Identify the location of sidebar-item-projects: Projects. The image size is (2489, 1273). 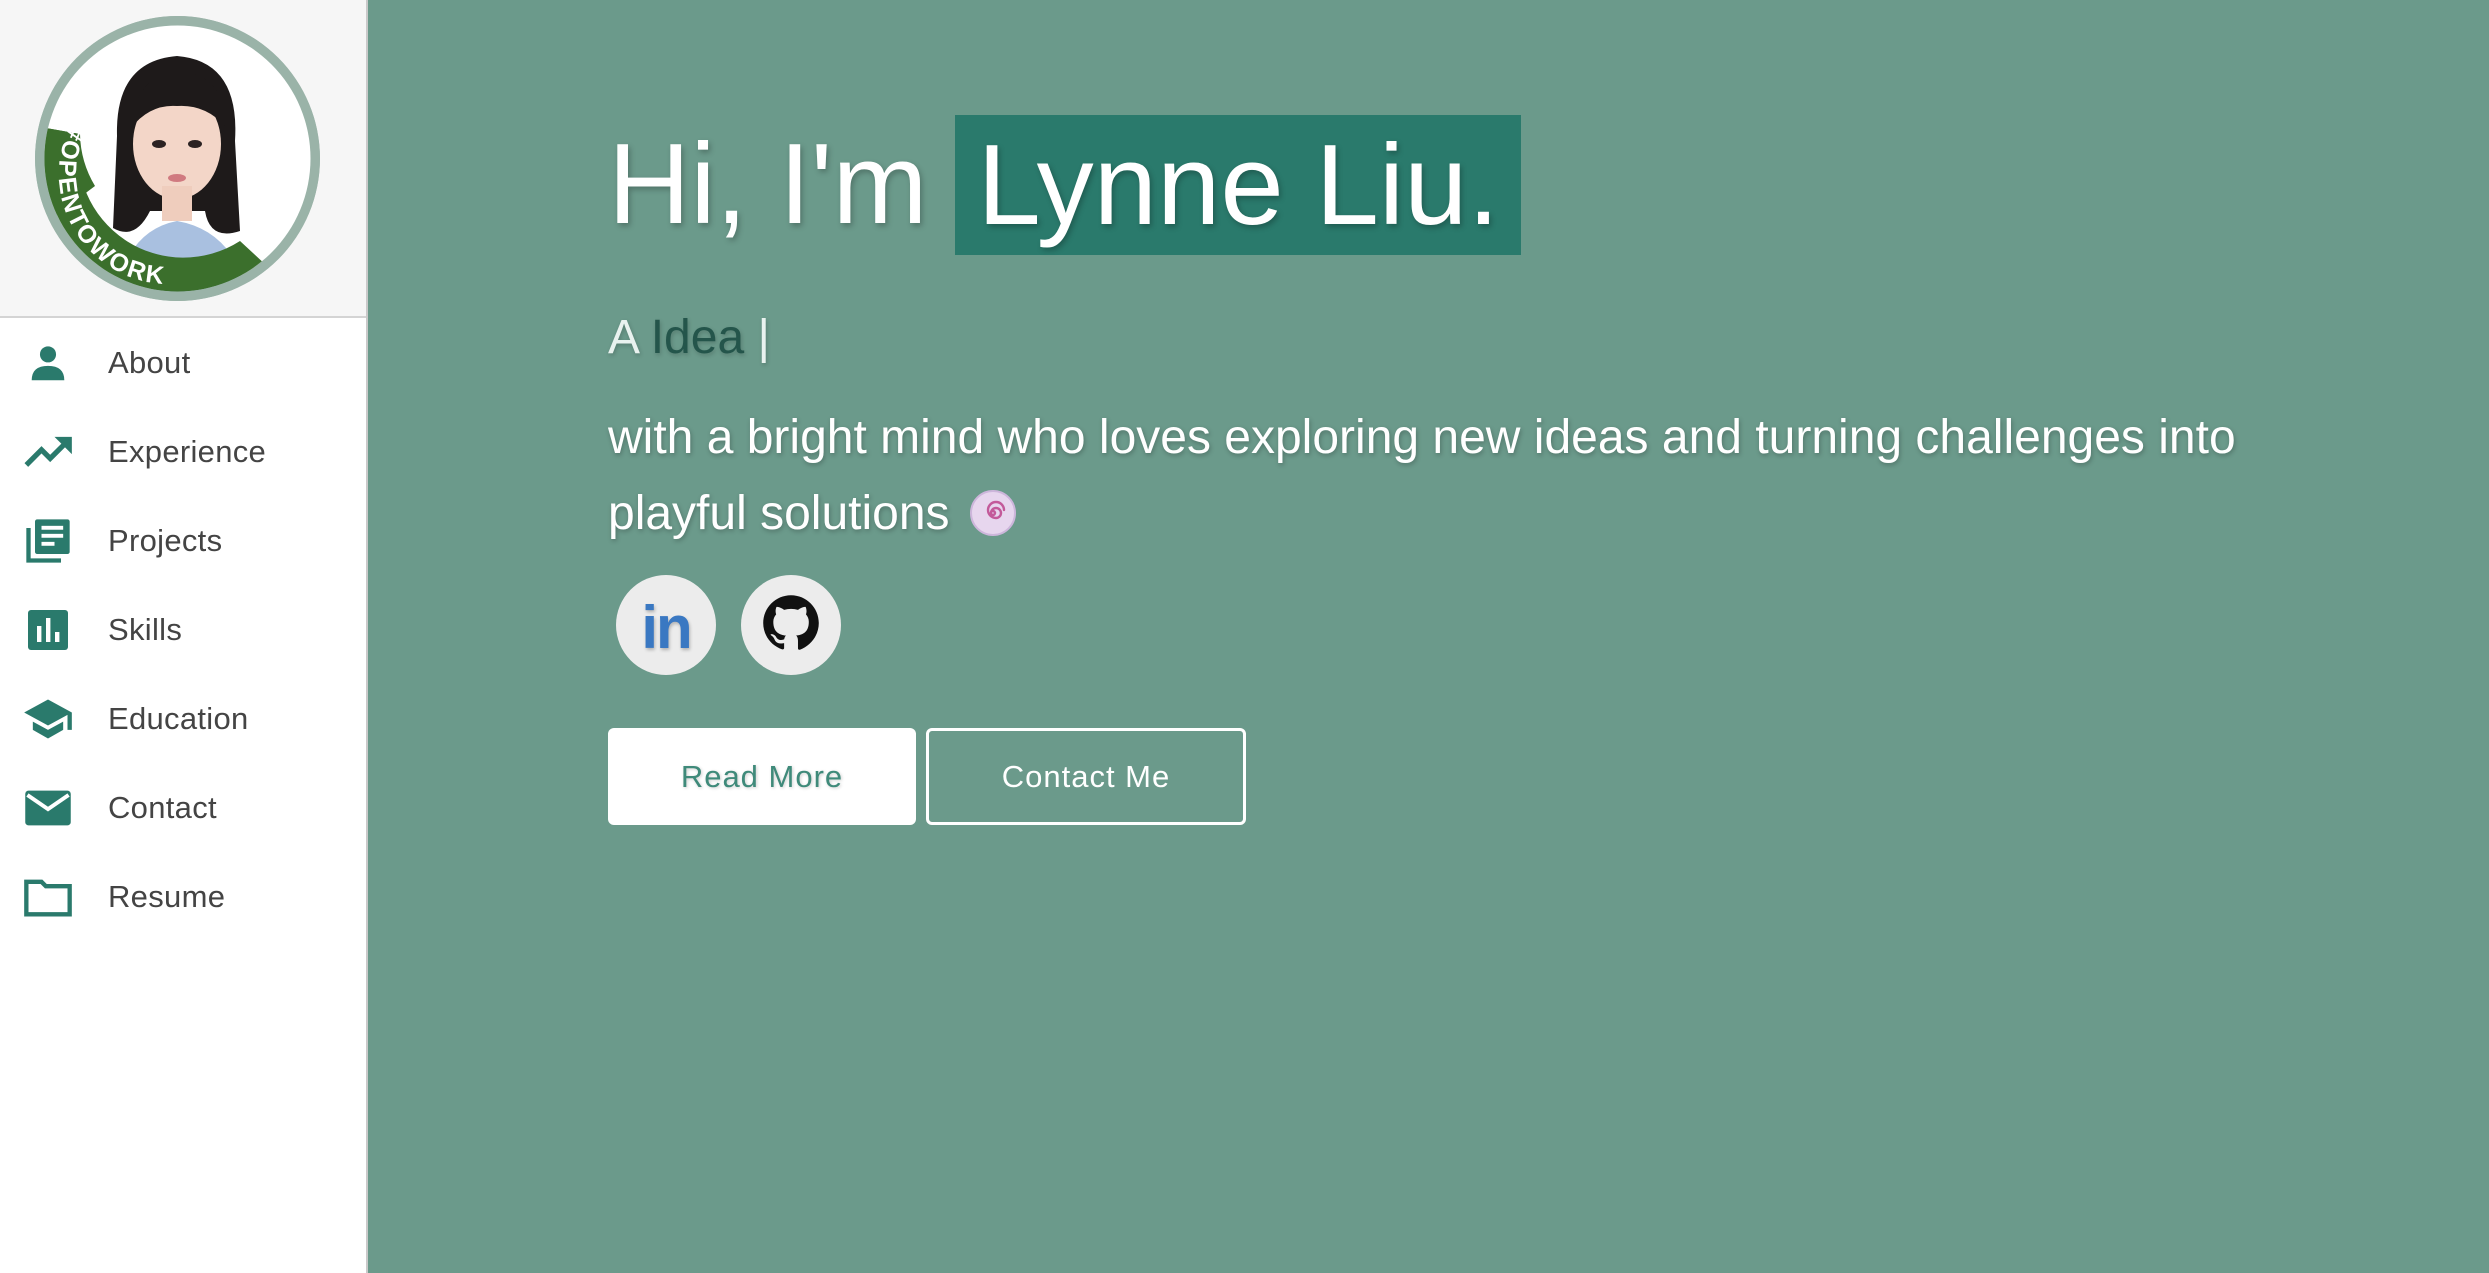
(183, 540).